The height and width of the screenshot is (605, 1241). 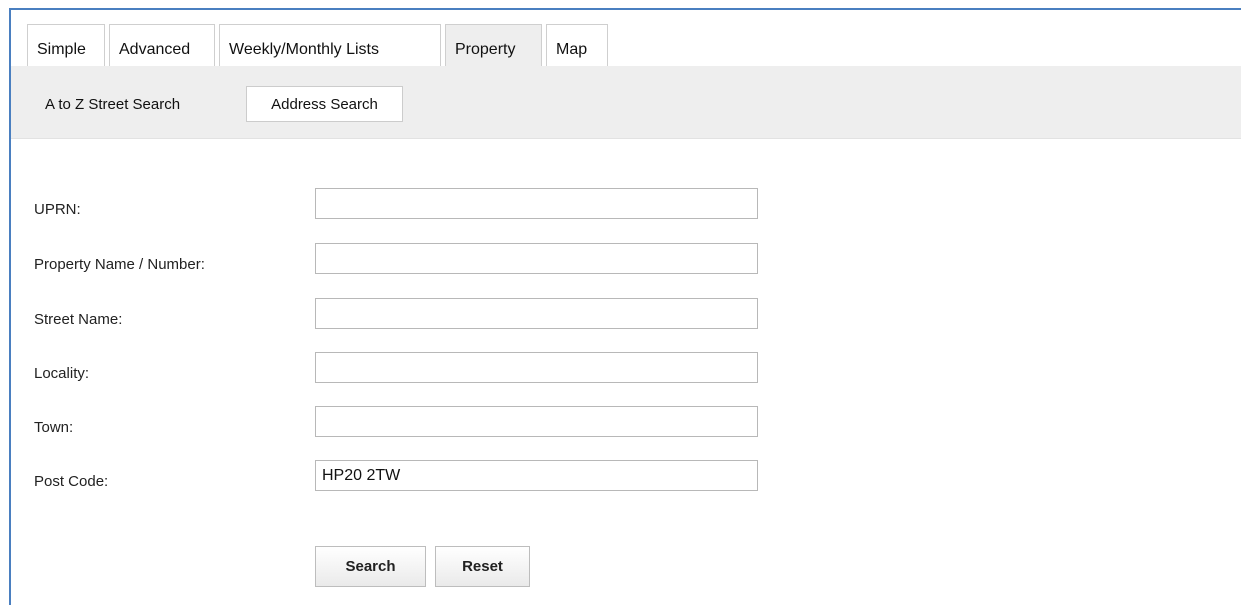 I want to click on locality-label: Locality:, so click(x=62, y=373).